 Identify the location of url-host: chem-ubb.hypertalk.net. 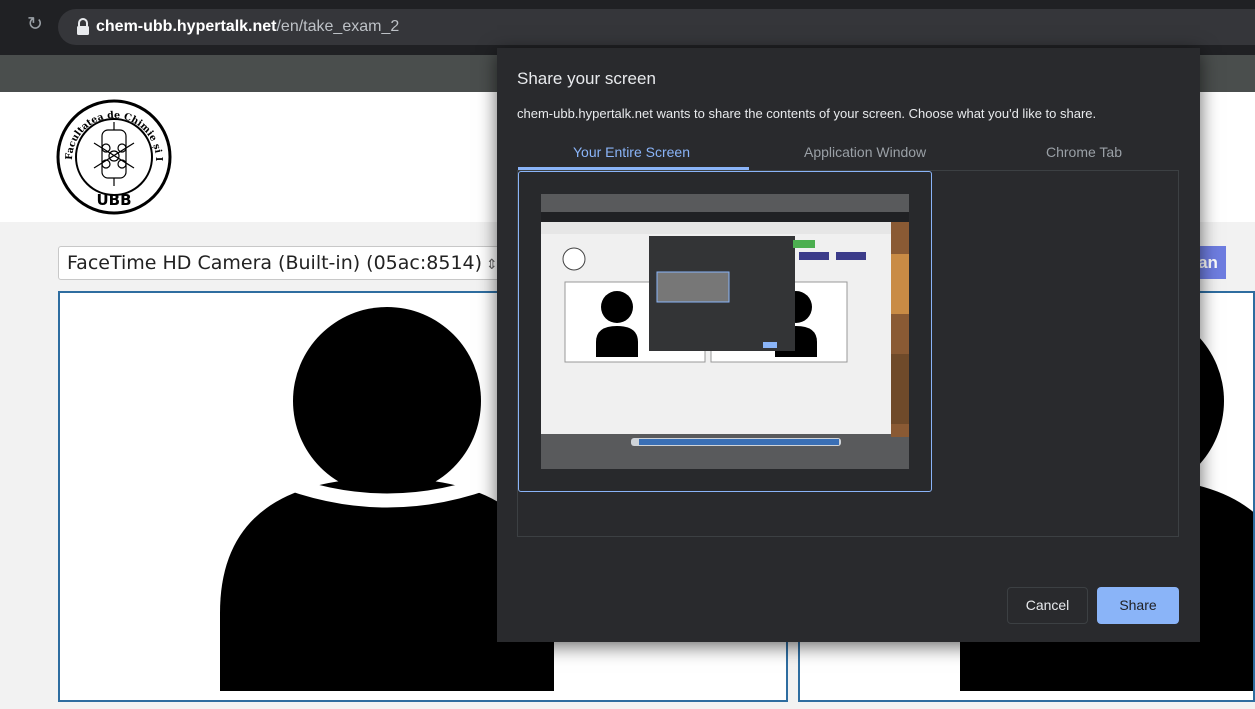
(186, 26).